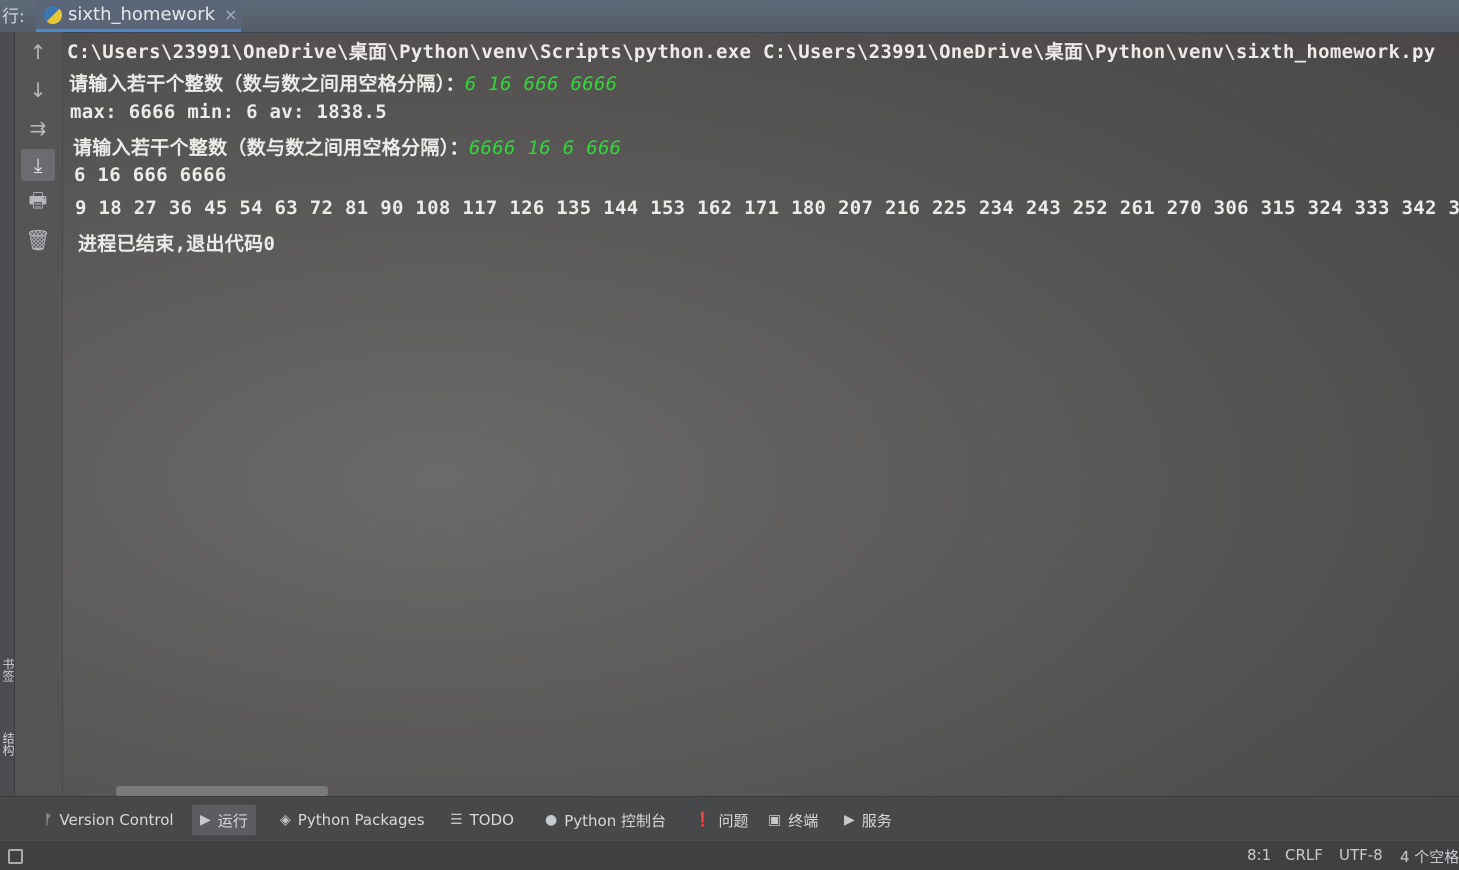  What do you see at coordinates (729, 16) in the screenshot?
I see `tab-bar: 行: sixth_homework ×` at bounding box center [729, 16].